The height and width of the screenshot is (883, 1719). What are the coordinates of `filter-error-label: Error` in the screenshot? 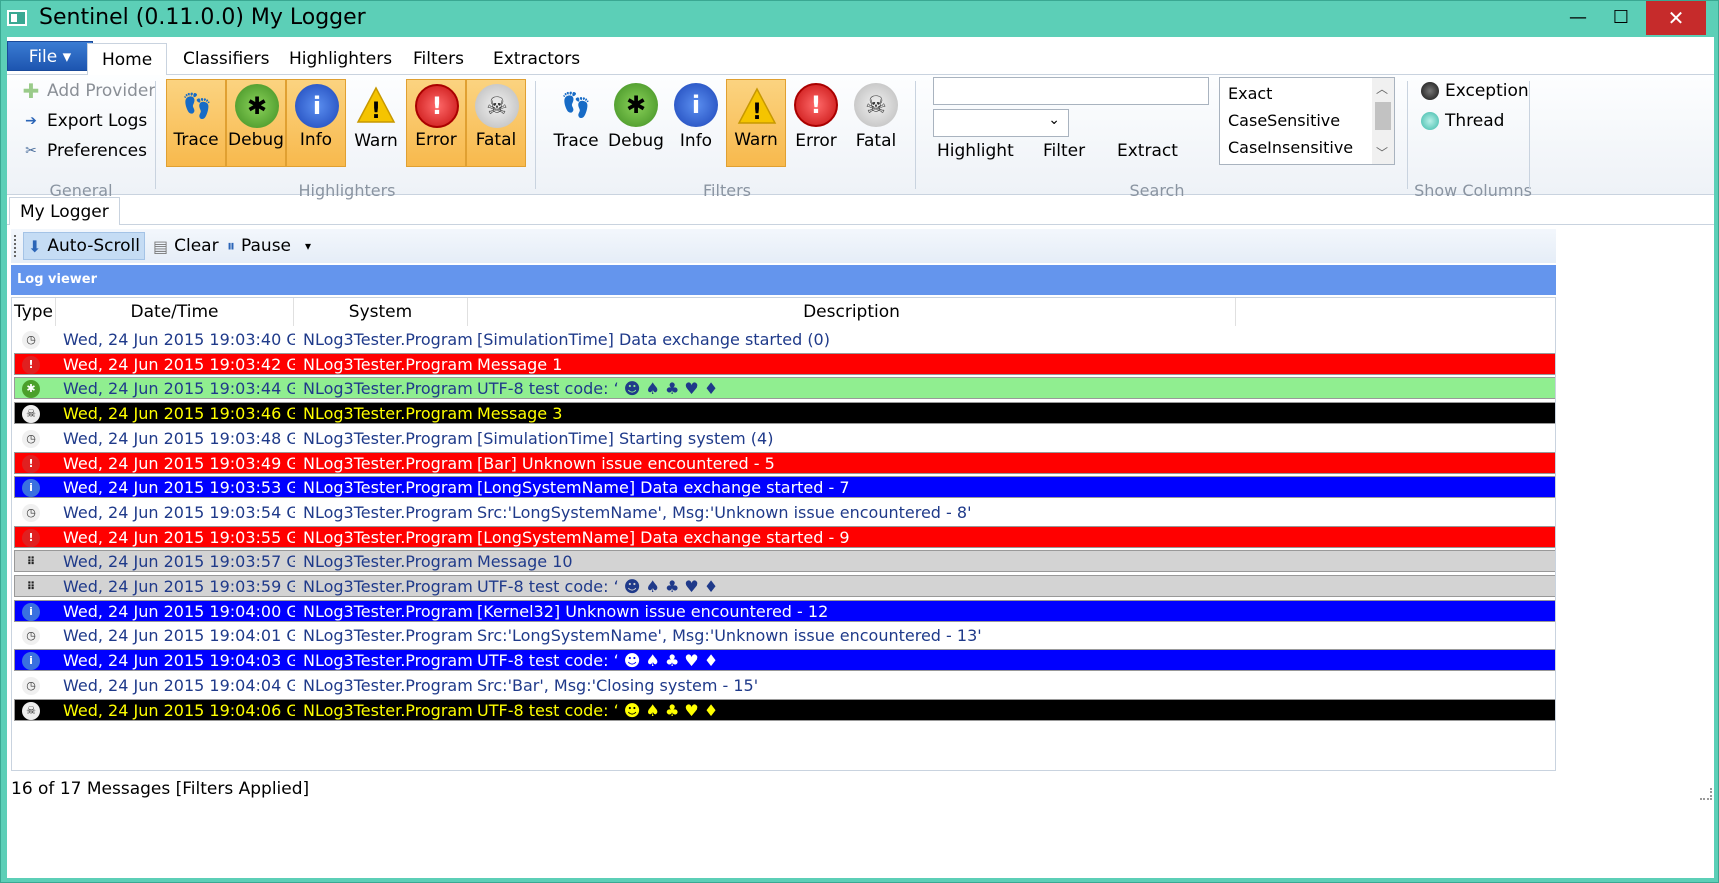 It's located at (816, 141).